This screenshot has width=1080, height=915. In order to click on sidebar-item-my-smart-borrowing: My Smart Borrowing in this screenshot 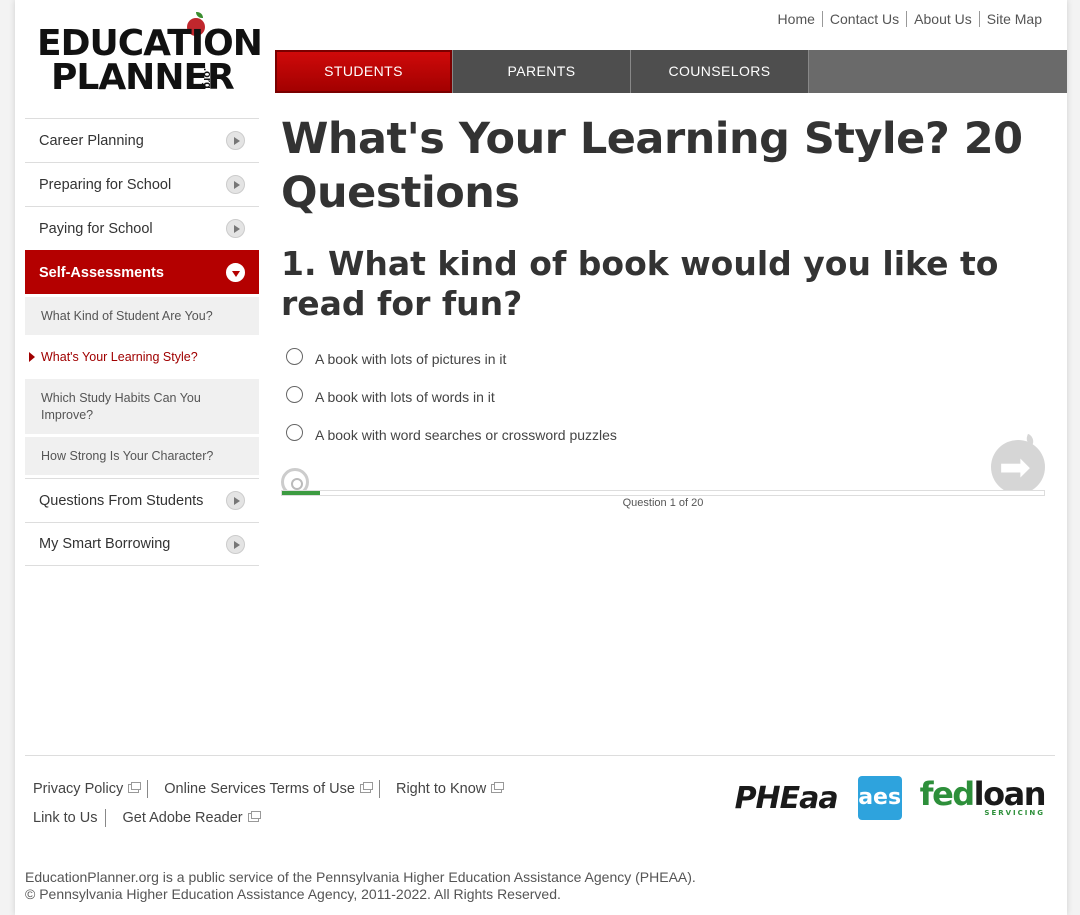, I will do `click(142, 544)`.